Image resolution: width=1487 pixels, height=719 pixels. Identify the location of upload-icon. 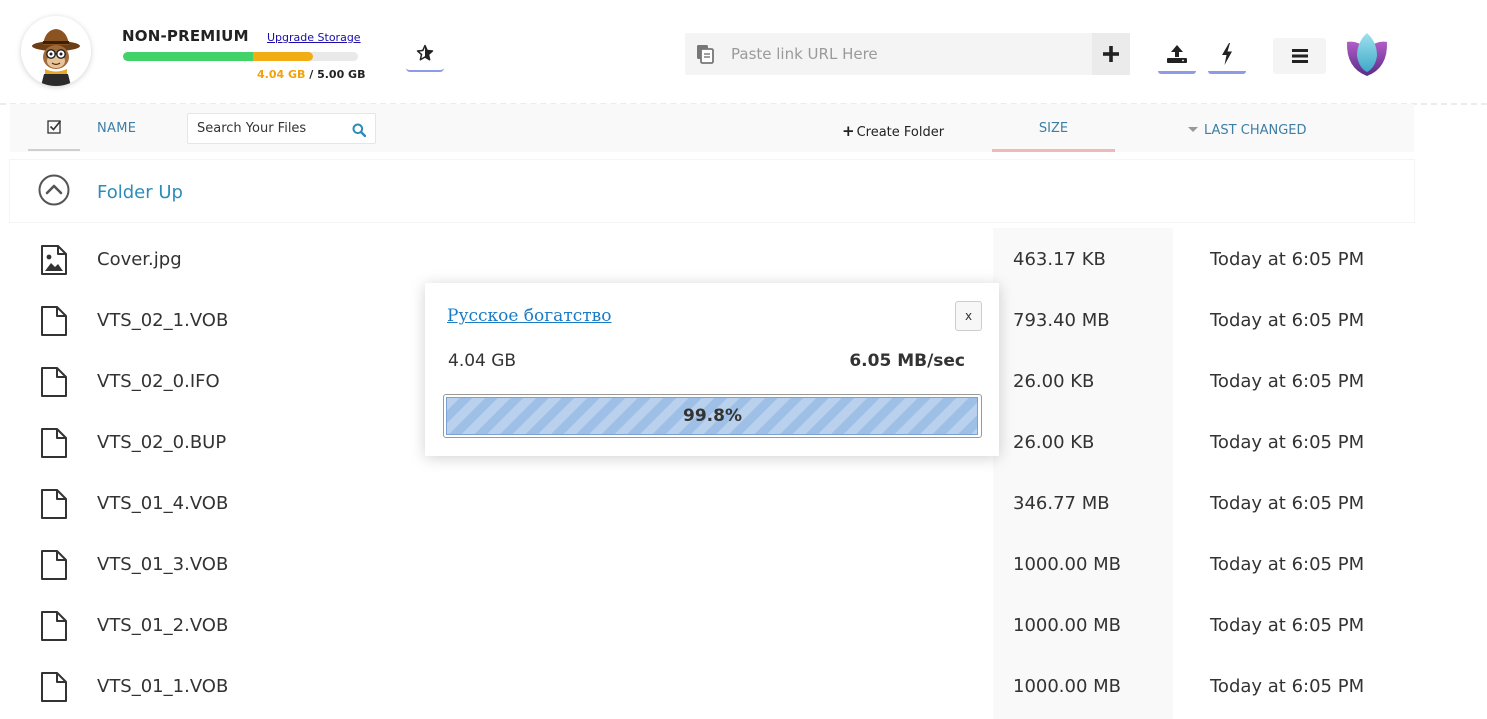
(1177, 53).